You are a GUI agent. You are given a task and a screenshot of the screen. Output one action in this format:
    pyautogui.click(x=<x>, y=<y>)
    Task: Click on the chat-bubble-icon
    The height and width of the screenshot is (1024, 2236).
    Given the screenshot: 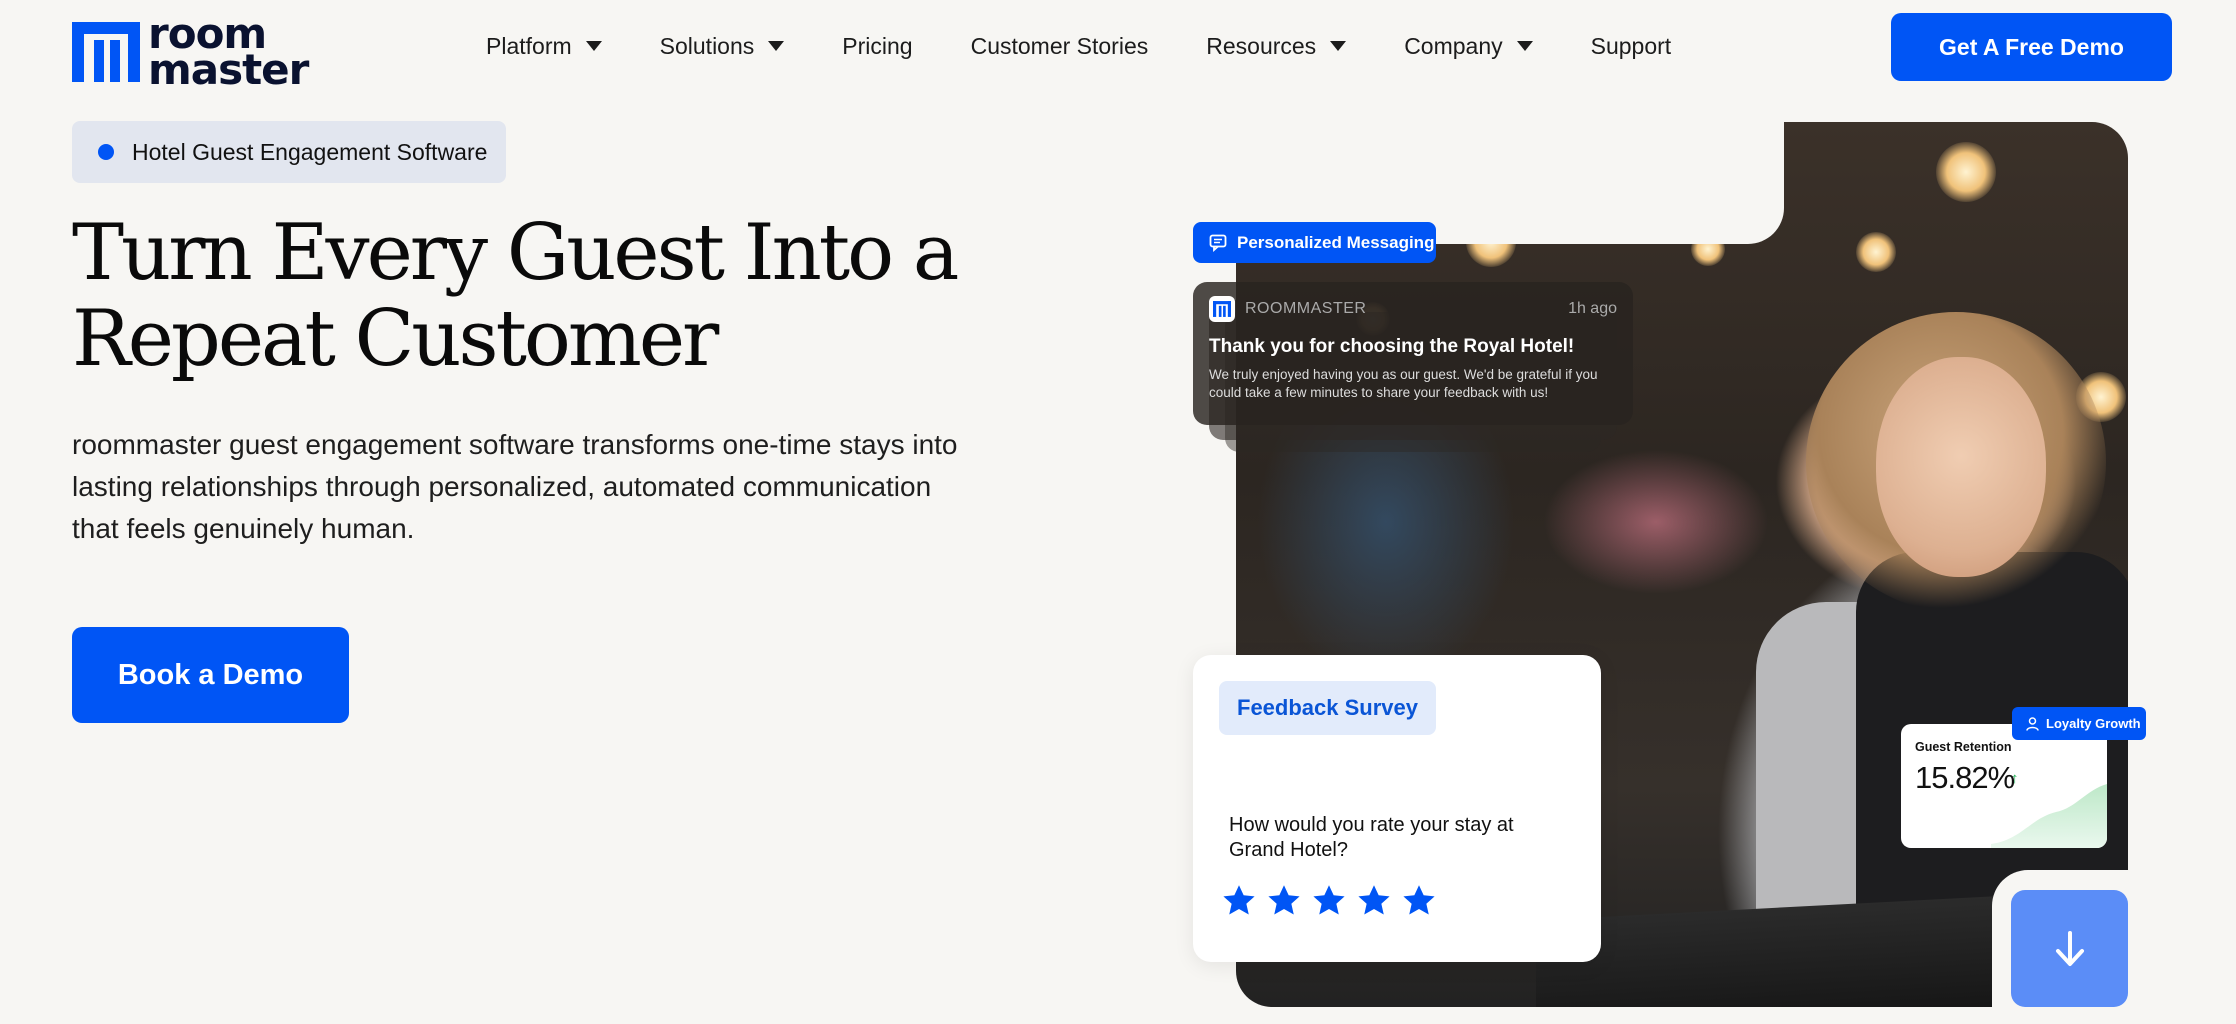 What is the action you would take?
    pyautogui.click(x=1218, y=243)
    